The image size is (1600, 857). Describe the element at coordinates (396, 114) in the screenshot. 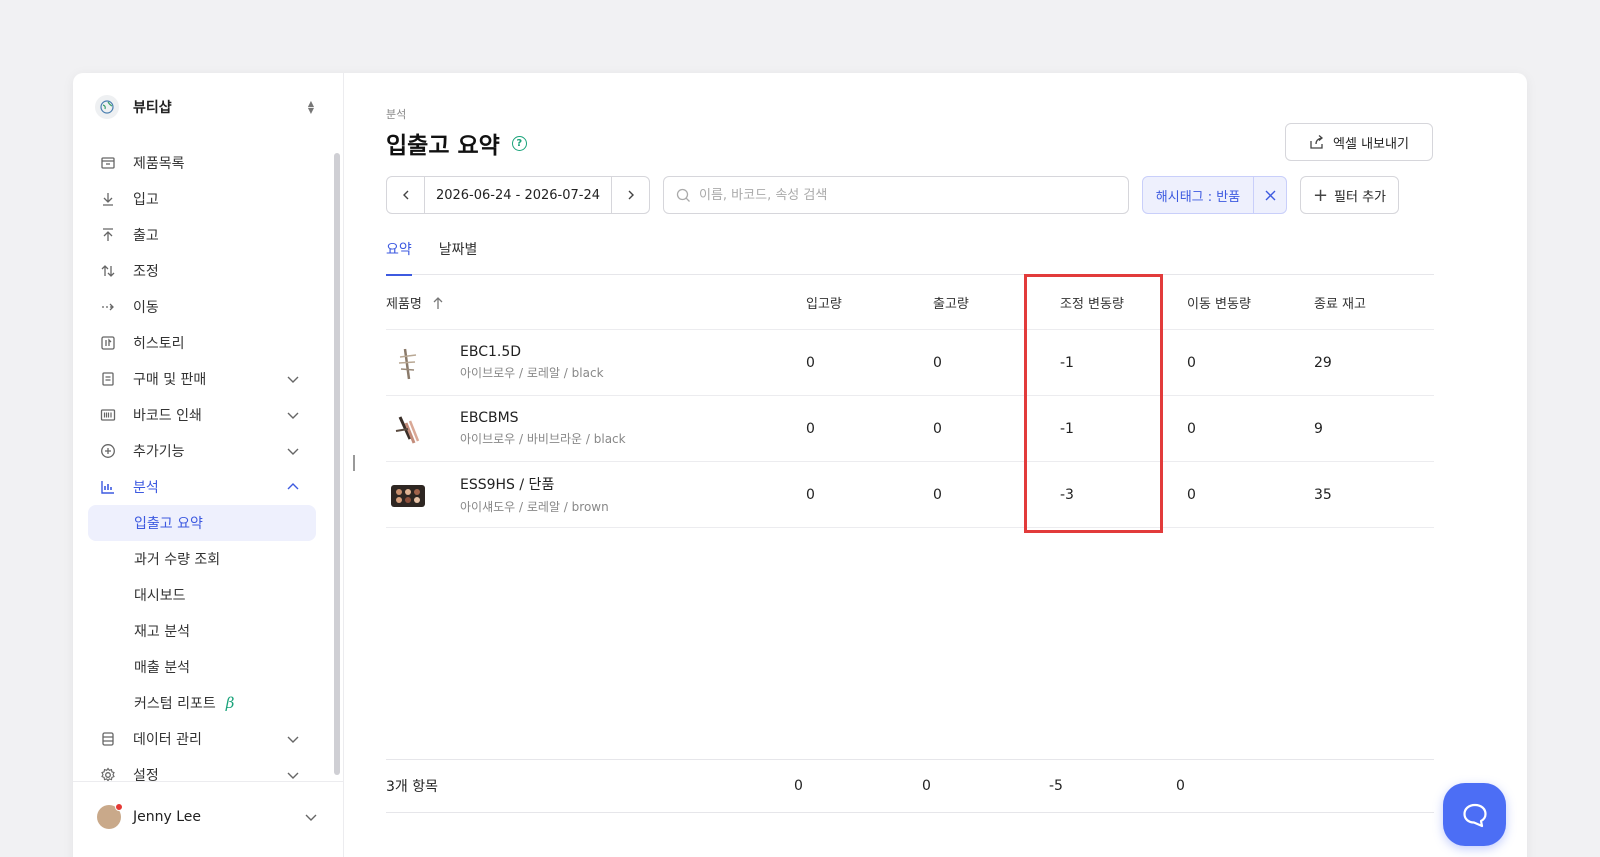

I see `breadcrumb: 분석` at that location.